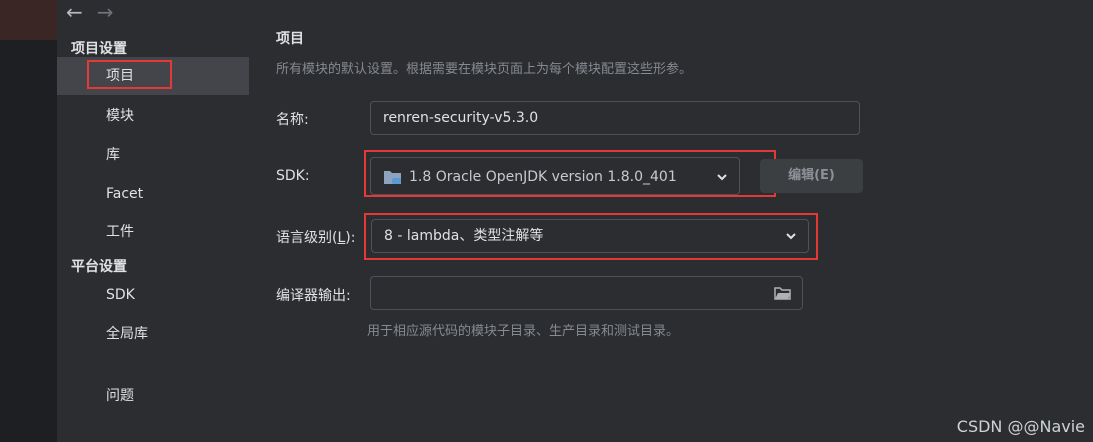 This screenshot has width=1093, height=442. Describe the element at coordinates (783, 293) in the screenshot. I see `folder-browse-icon` at that location.